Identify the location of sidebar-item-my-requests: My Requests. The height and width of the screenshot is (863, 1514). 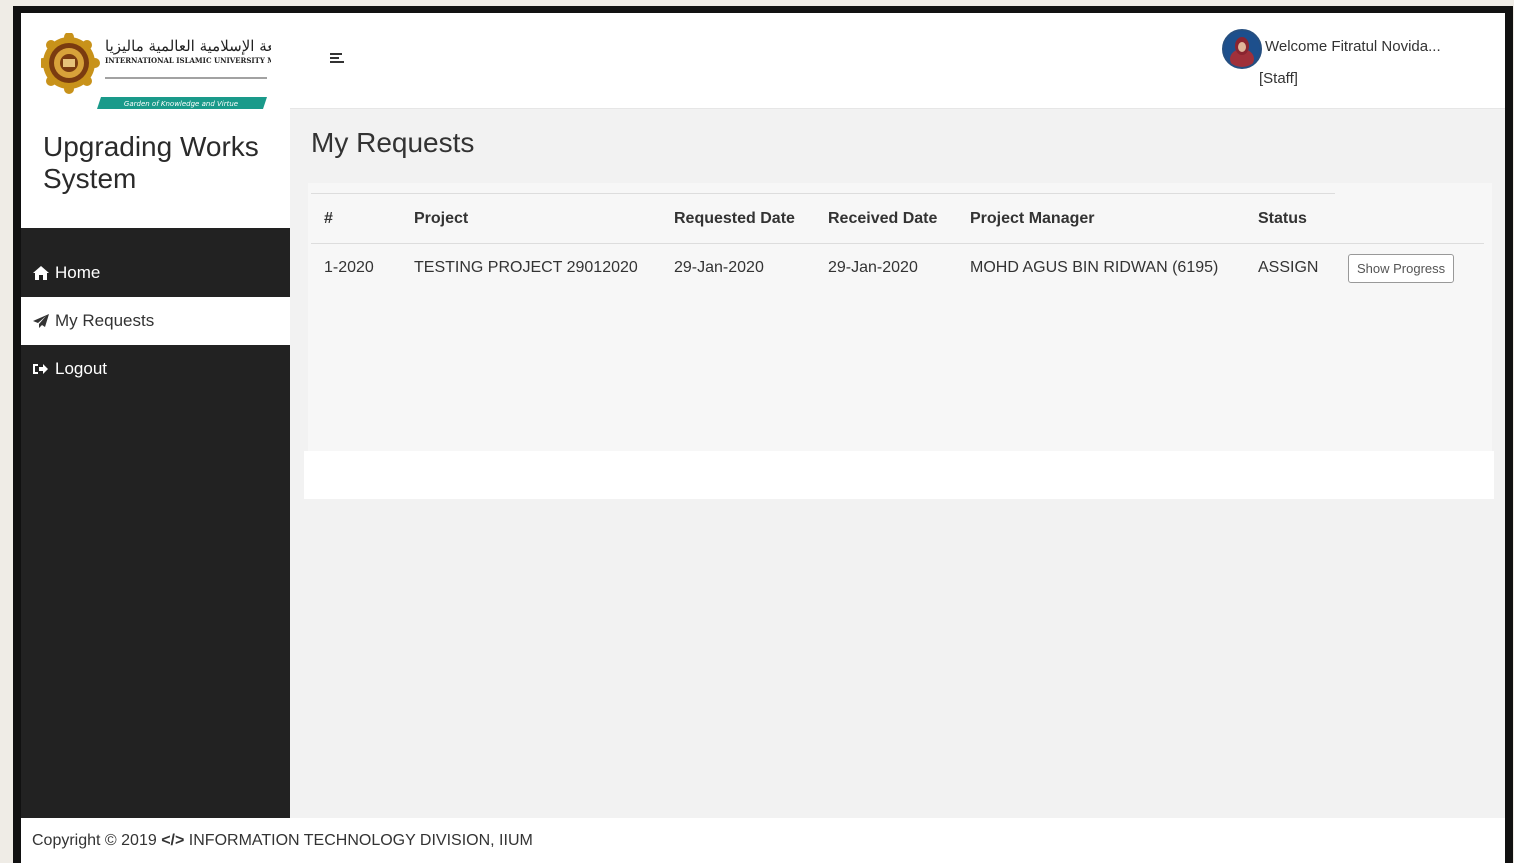
(155, 321).